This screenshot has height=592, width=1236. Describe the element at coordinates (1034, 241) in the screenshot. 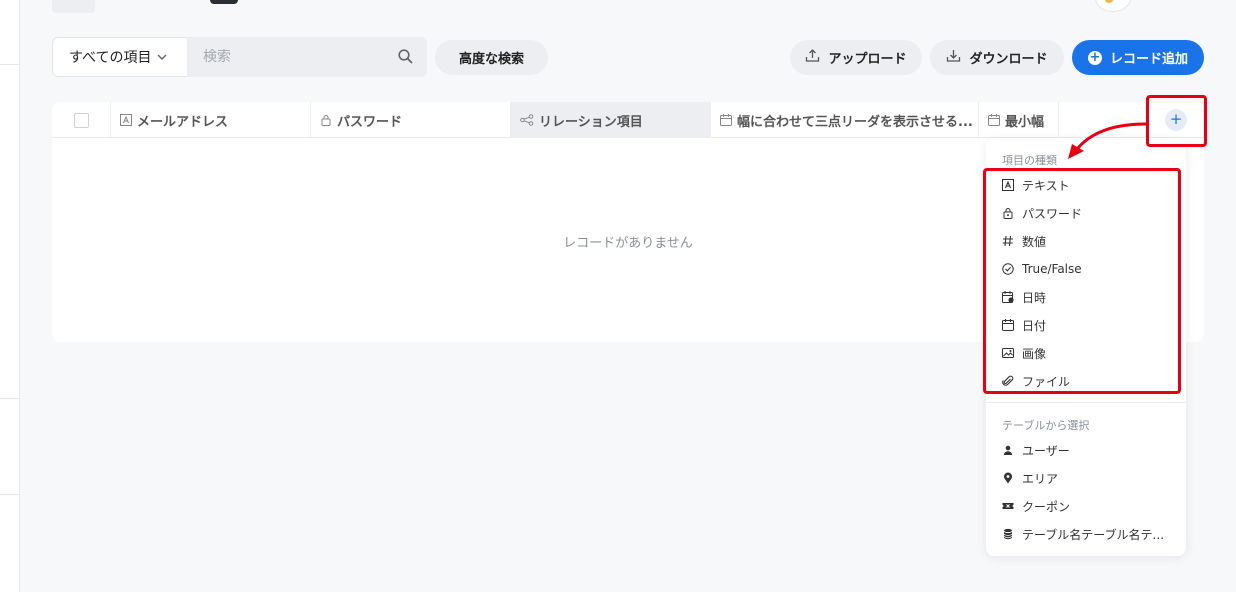

I see `menu-item-label: 数値` at that location.